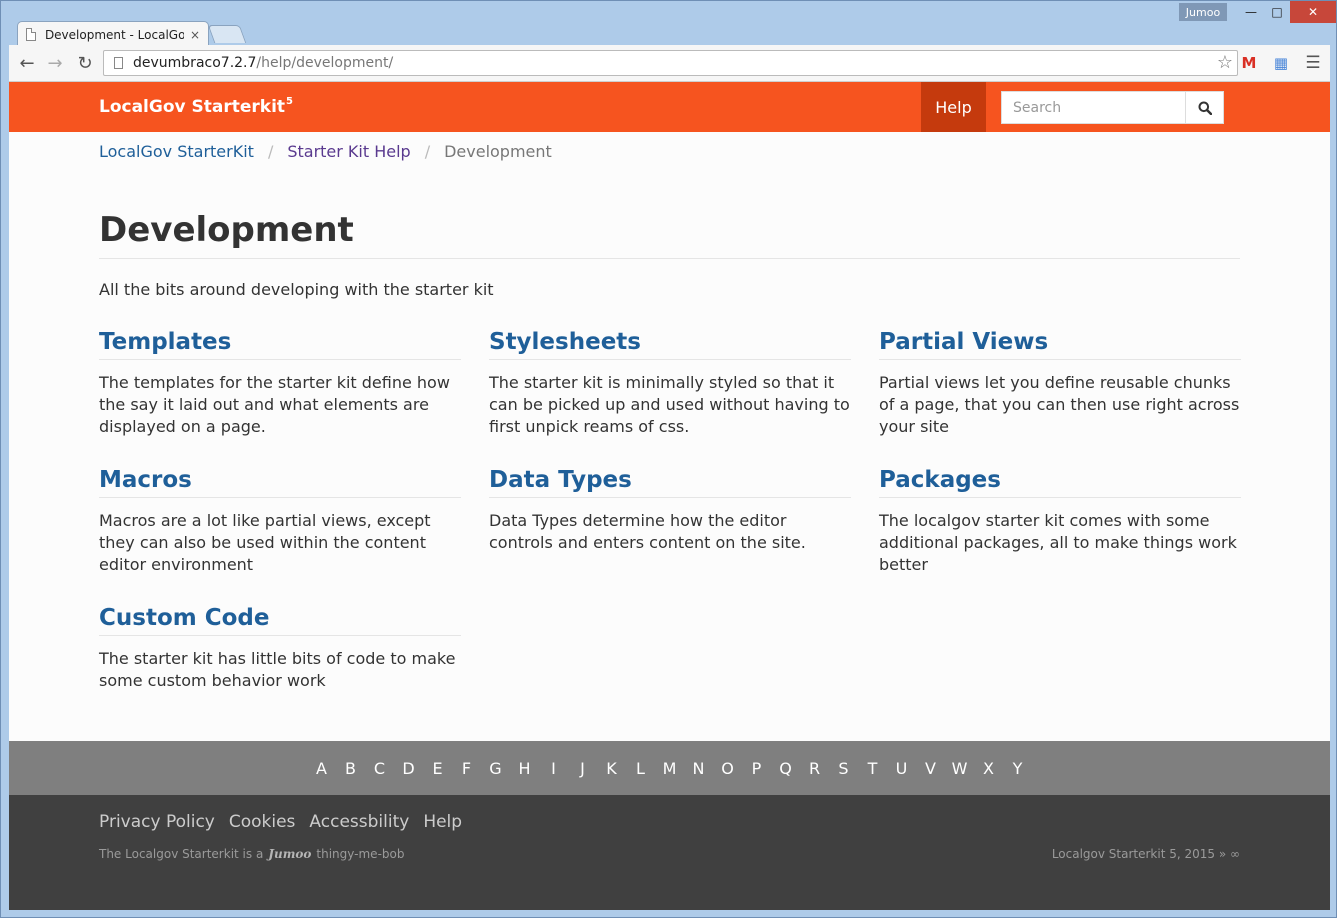  I want to click on jumoo-logo: Jumoo, so click(289, 854).